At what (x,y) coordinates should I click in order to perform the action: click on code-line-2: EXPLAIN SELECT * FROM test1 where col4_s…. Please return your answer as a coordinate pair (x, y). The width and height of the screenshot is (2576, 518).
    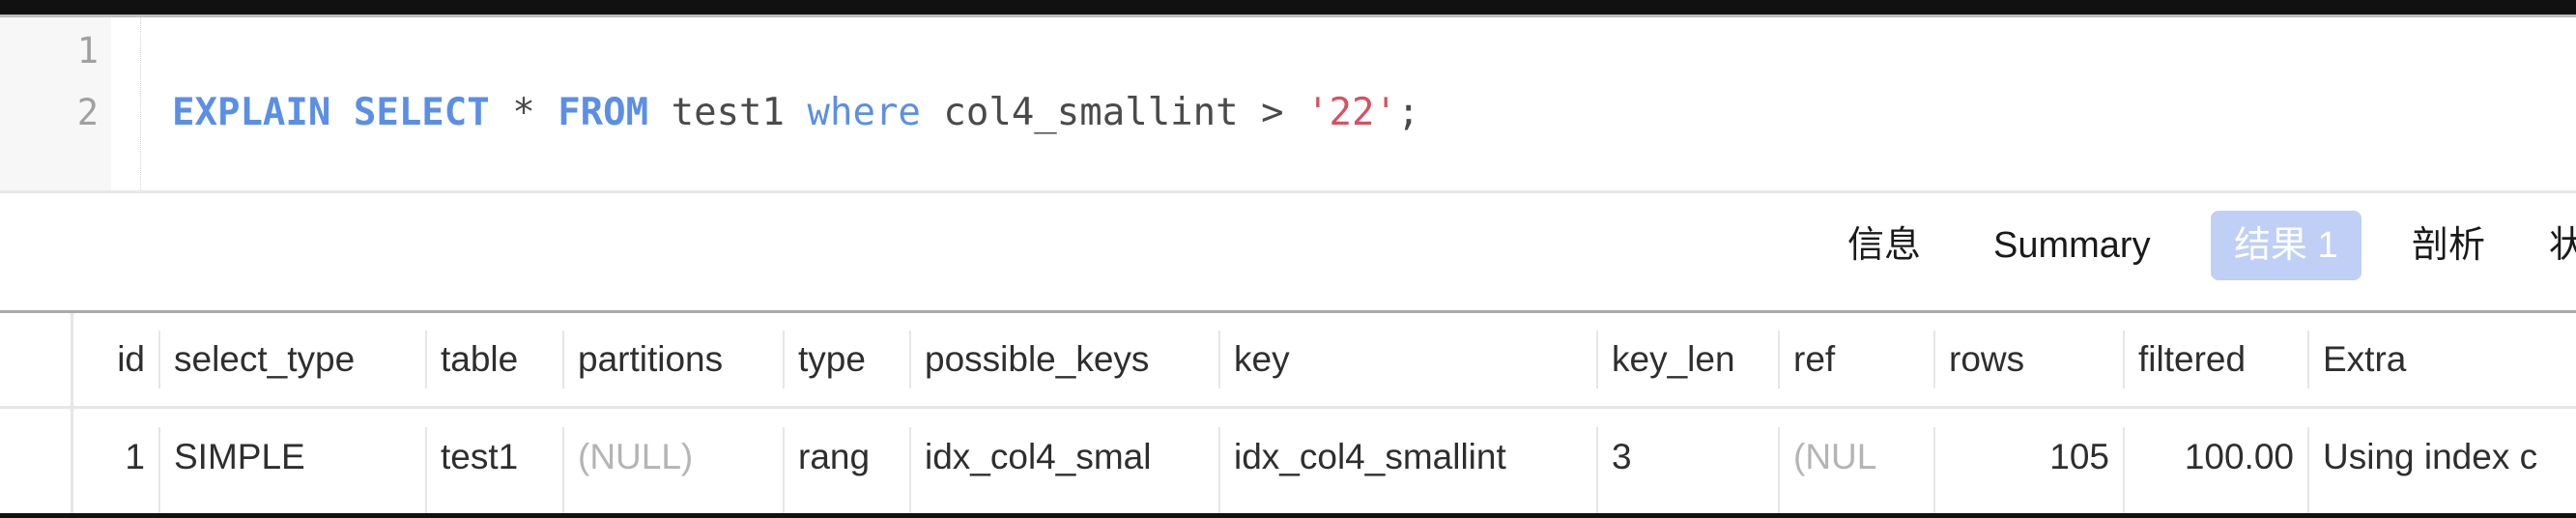
    Looking at the image, I should click on (796, 113).